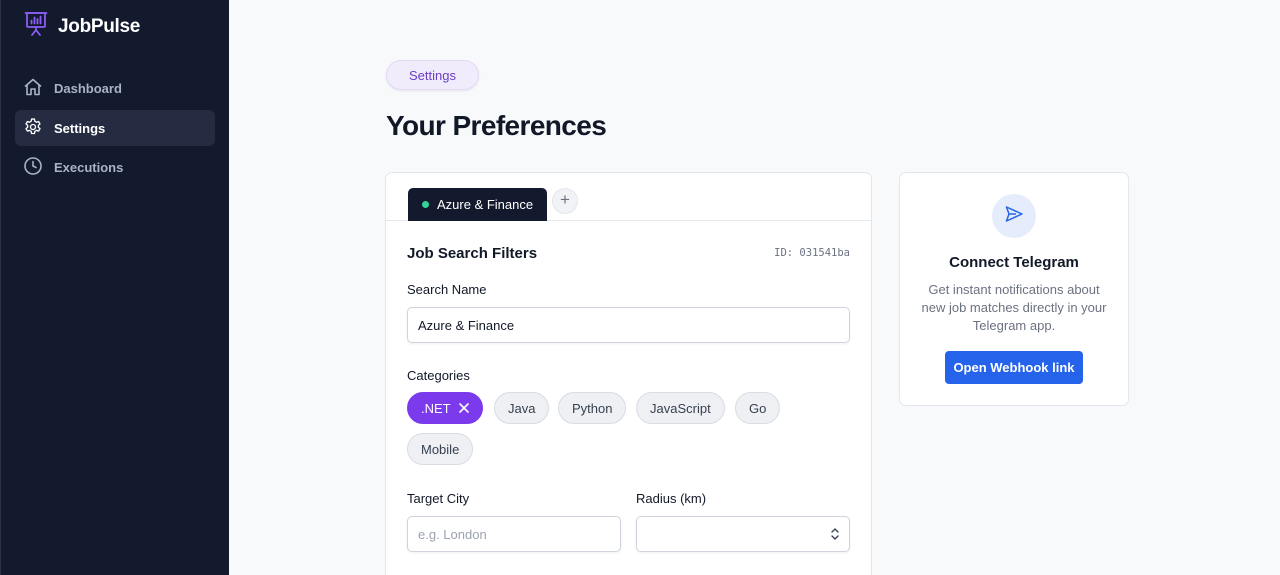 This screenshot has width=1280, height=575. I want to click on sidebar-item-label: Dashboard, so click(88, 88).